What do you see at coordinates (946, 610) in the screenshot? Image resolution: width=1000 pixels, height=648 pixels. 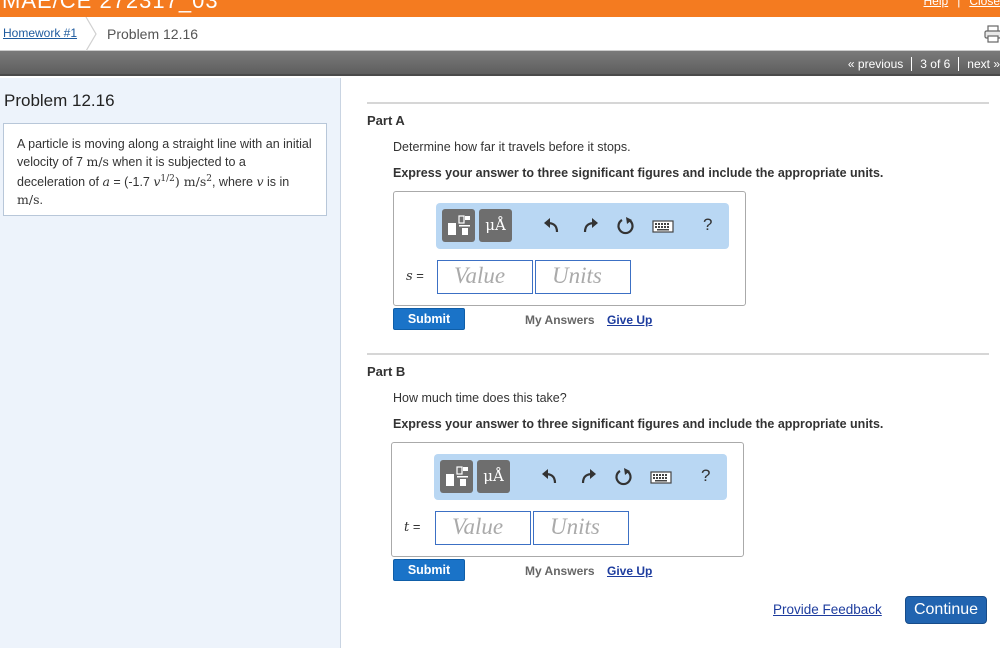 I see `continue-button: Continue` at bounding box center [946, 610].